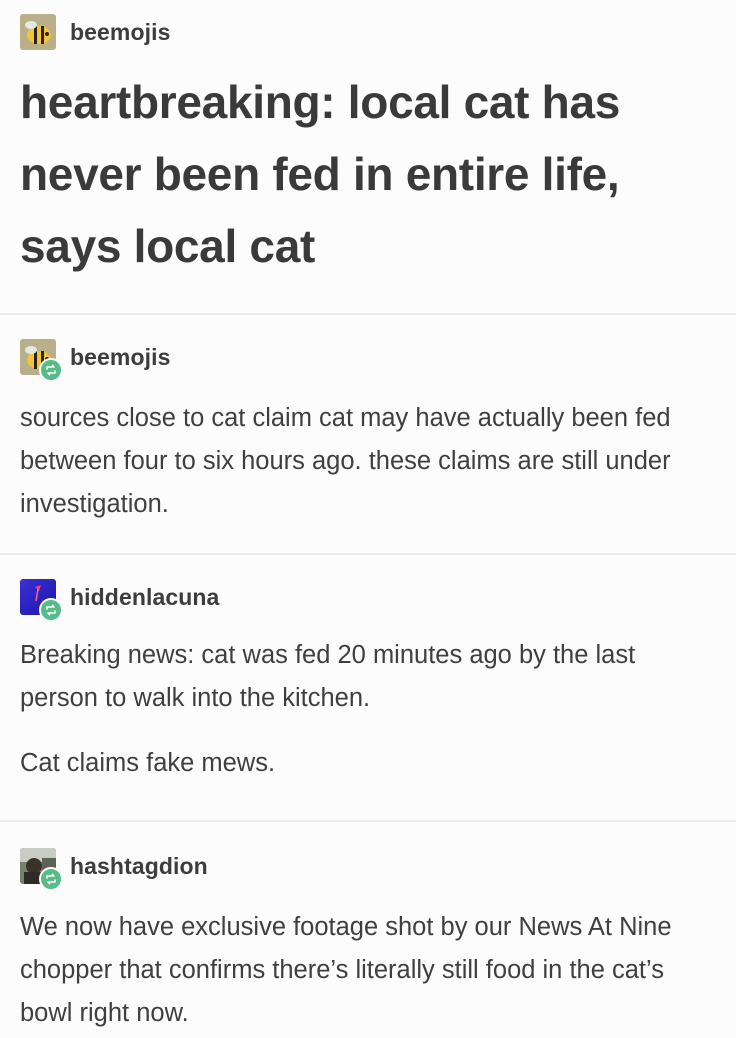  What do you see at coordinates (367, 868) in the screenshot?
I see `post-header: hashtagdion` at bounding box center [367, 868].